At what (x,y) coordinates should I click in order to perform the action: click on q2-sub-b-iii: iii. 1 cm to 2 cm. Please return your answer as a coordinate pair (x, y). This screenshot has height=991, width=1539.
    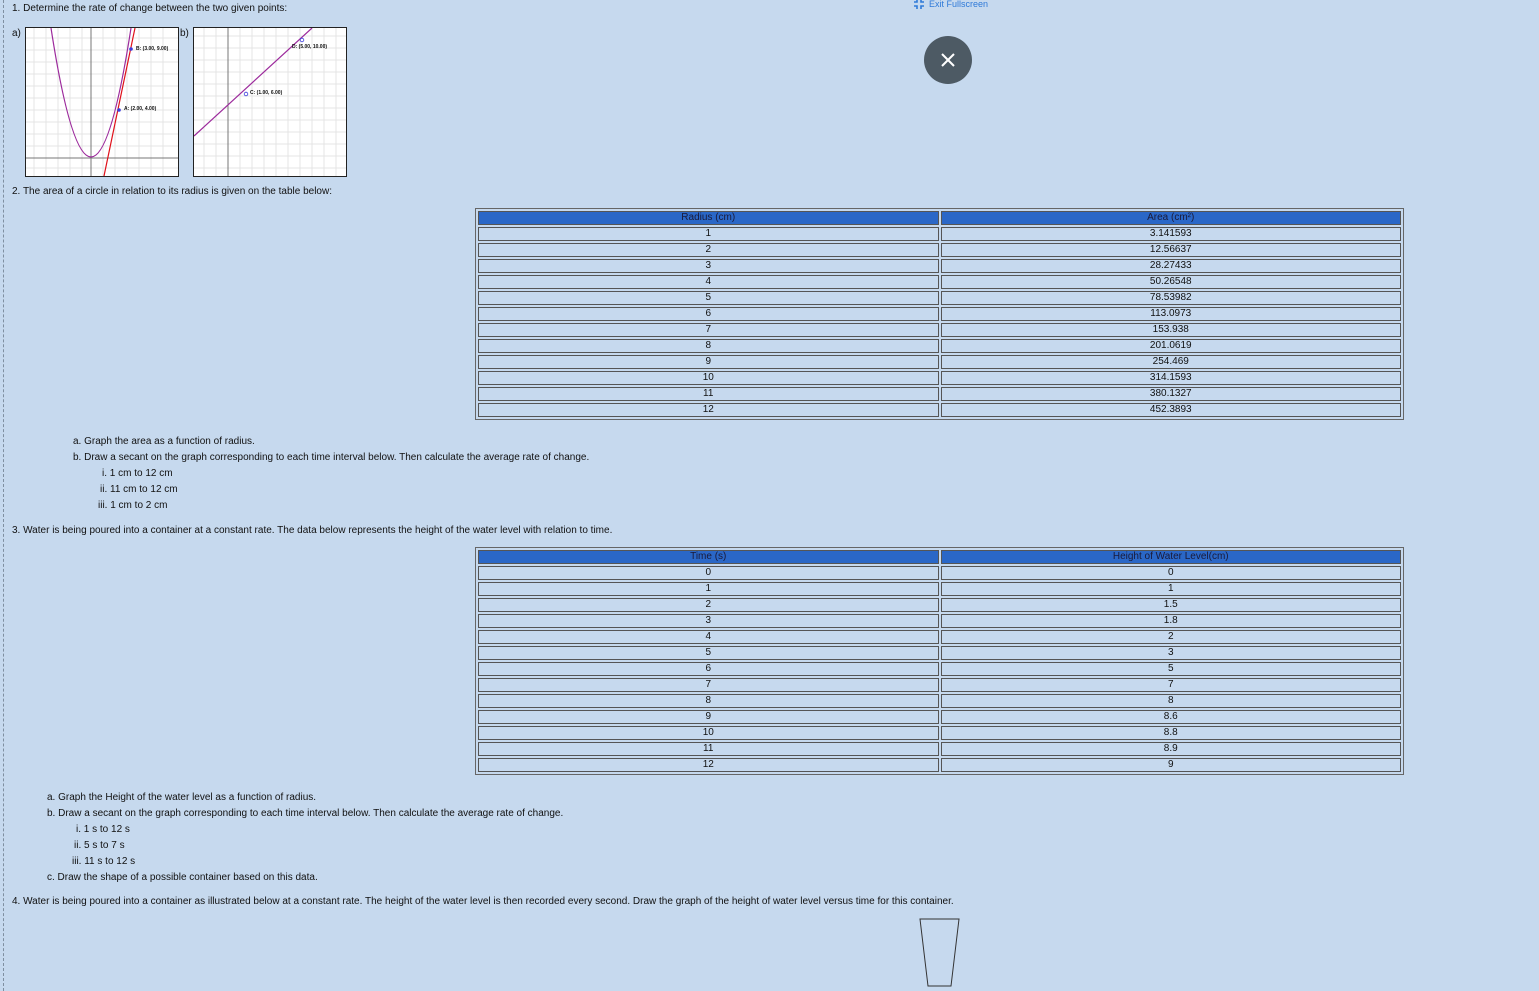
    Looking at the image, I should click on (133, 505).